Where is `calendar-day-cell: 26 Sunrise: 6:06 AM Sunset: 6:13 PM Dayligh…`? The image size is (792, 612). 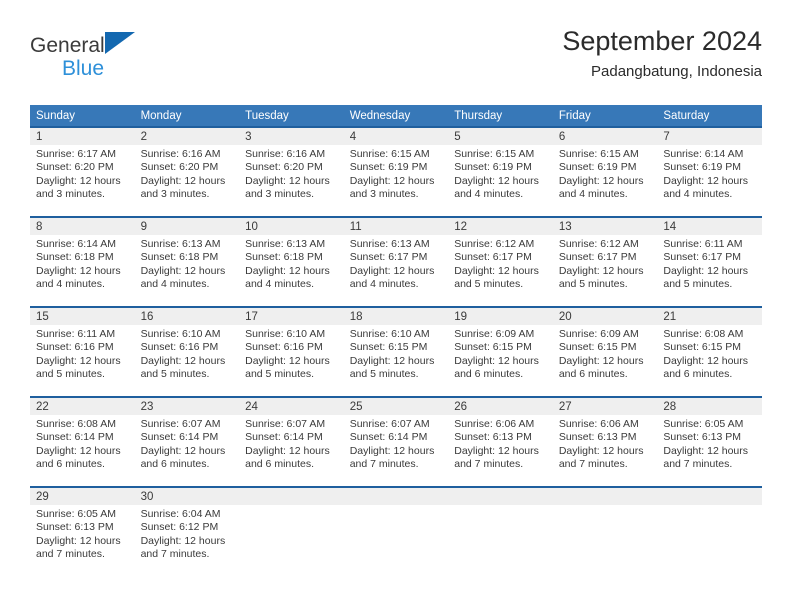
calendar-day-cell: 26 Sunrise: 6:06 AM Sunset: 6:13 PM Dayligh… is located at coordinates (500, 441).